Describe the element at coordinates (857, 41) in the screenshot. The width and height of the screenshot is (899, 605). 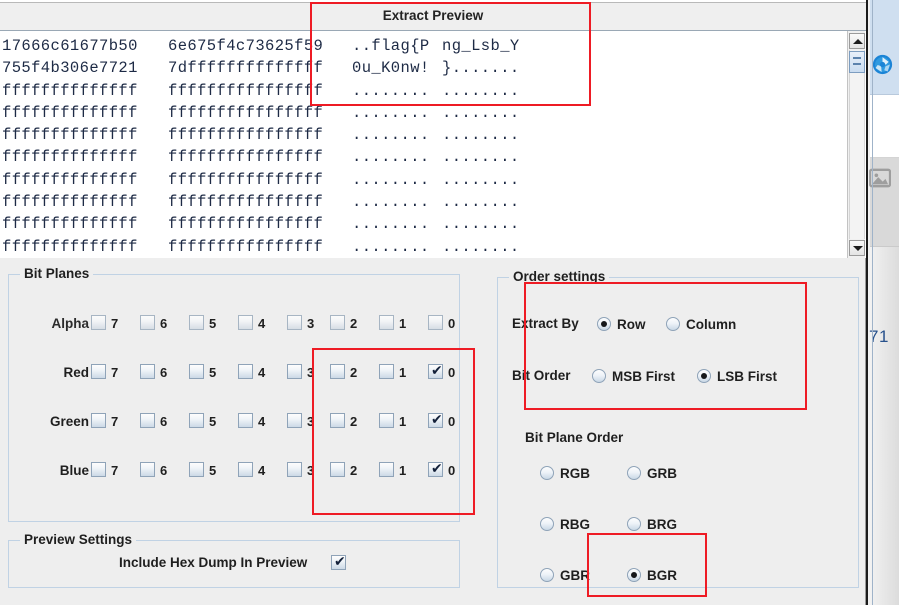
I see `scroll-up-button` at that location.